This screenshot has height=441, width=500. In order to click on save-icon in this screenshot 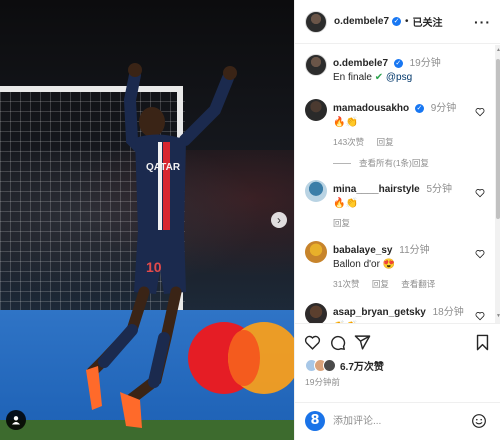, I will do `click(482, 342)`.